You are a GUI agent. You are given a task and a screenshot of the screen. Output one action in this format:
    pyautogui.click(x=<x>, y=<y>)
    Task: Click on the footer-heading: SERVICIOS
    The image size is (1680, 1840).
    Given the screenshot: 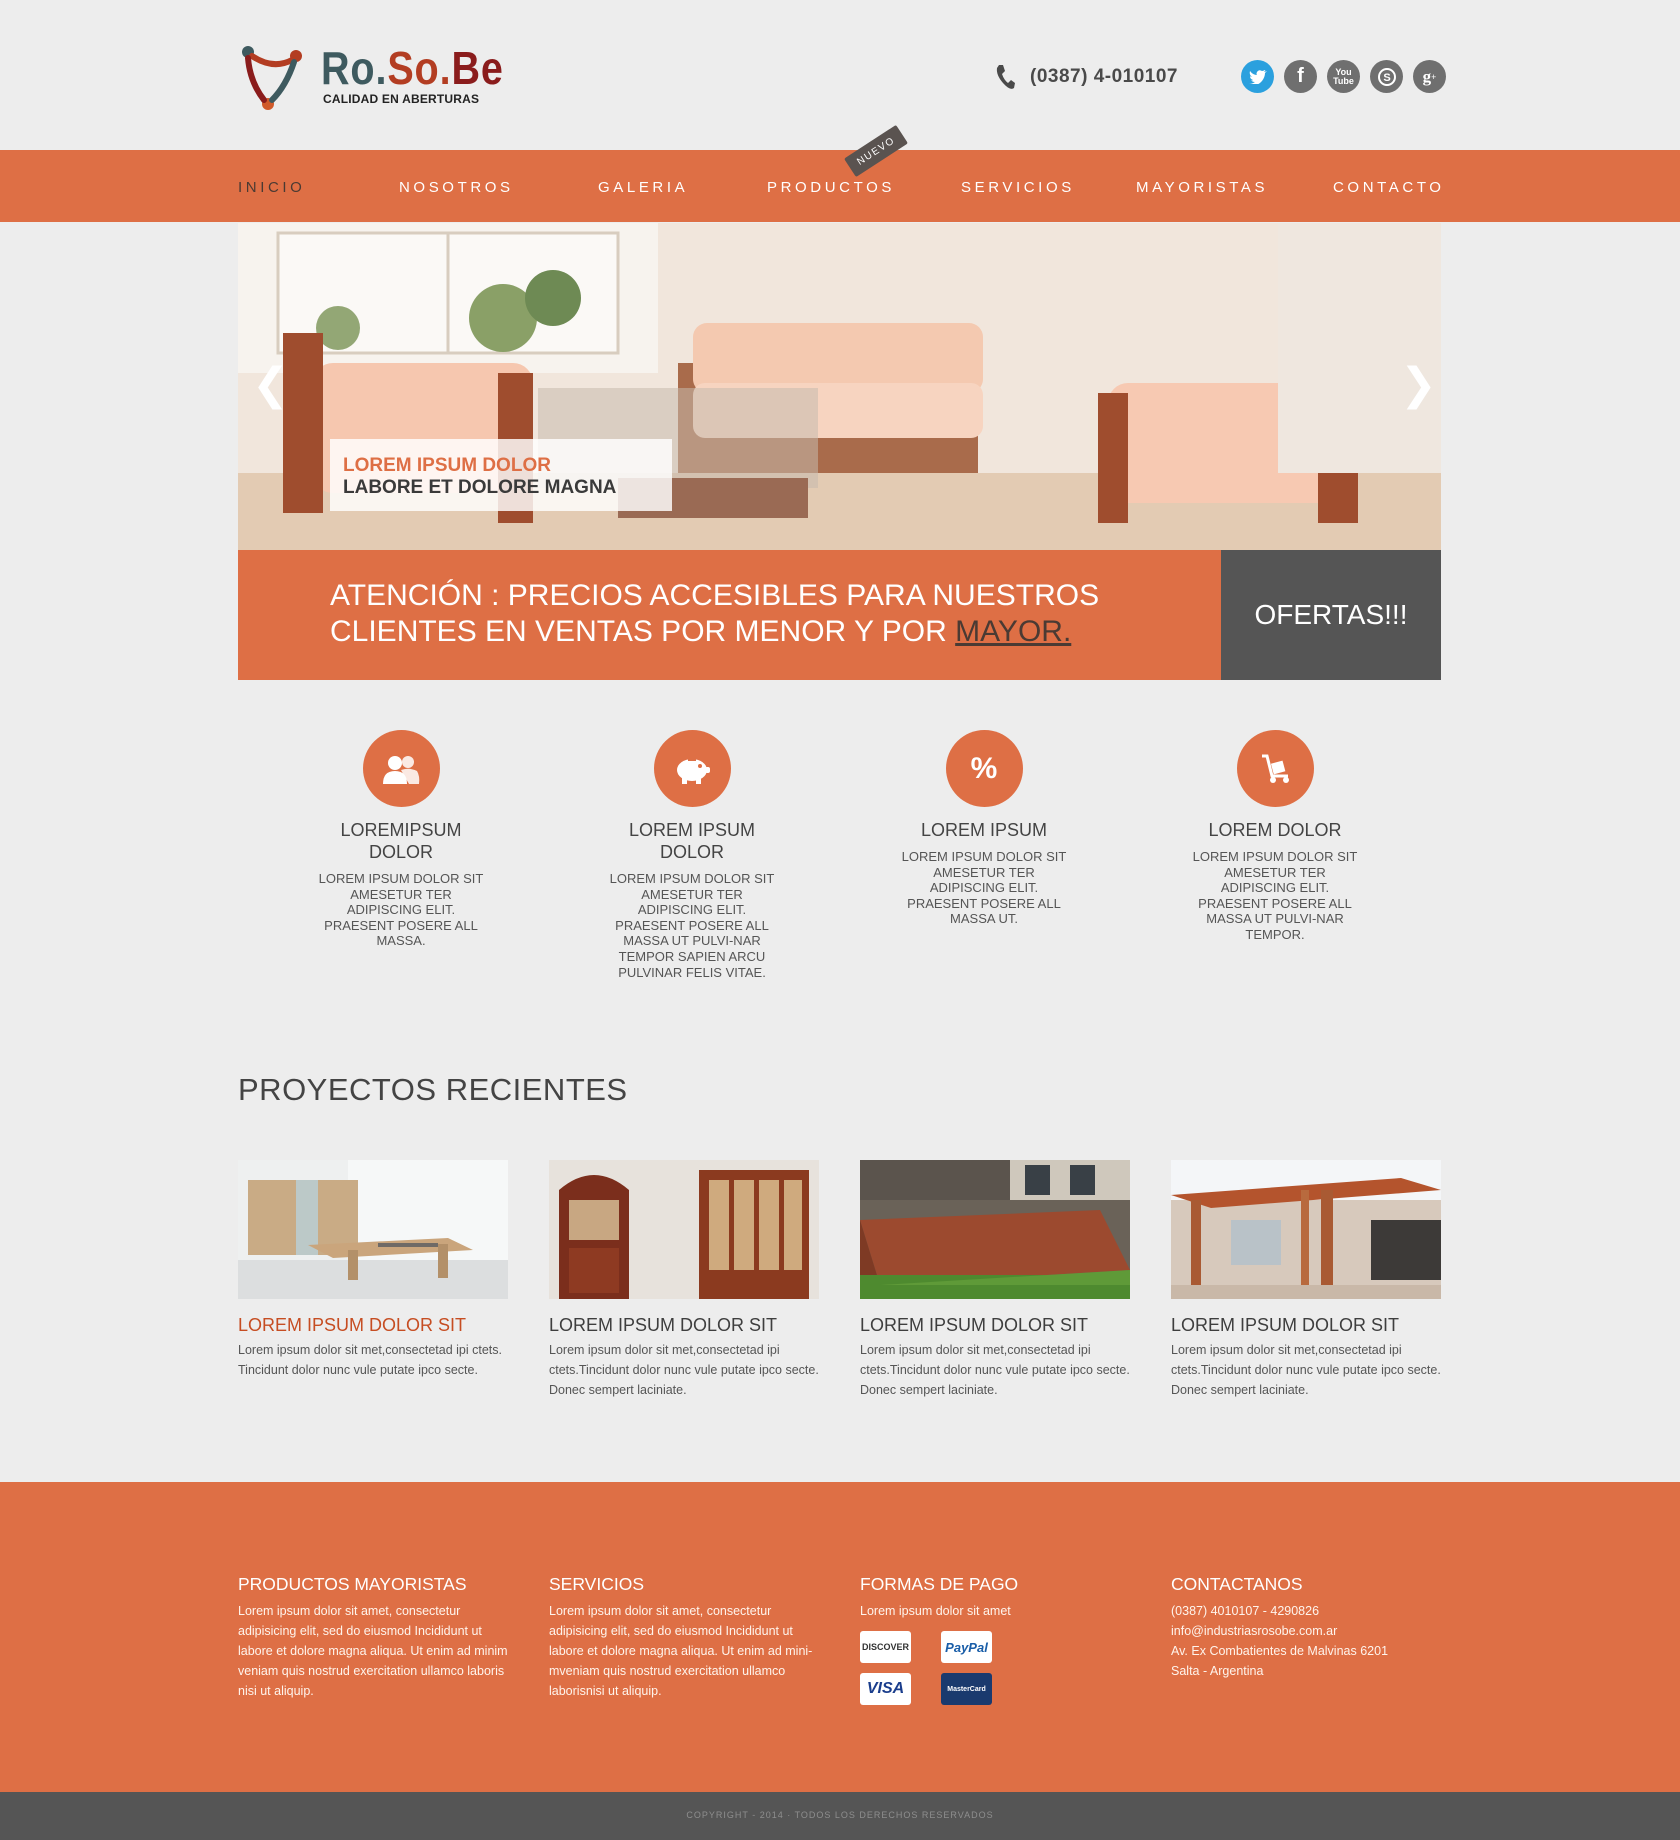 What is the action you would take?
    pyautogui.click(x=596, y=1584)
    